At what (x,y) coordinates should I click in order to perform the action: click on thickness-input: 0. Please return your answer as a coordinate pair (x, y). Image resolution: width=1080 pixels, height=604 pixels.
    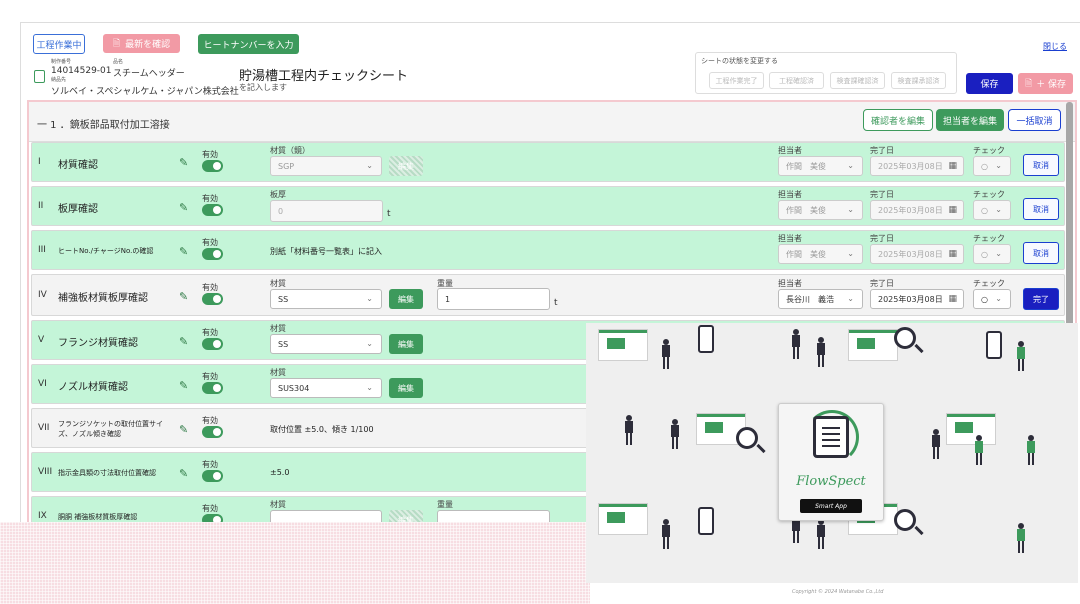
    Looking at the image, I should click on (326, 211).